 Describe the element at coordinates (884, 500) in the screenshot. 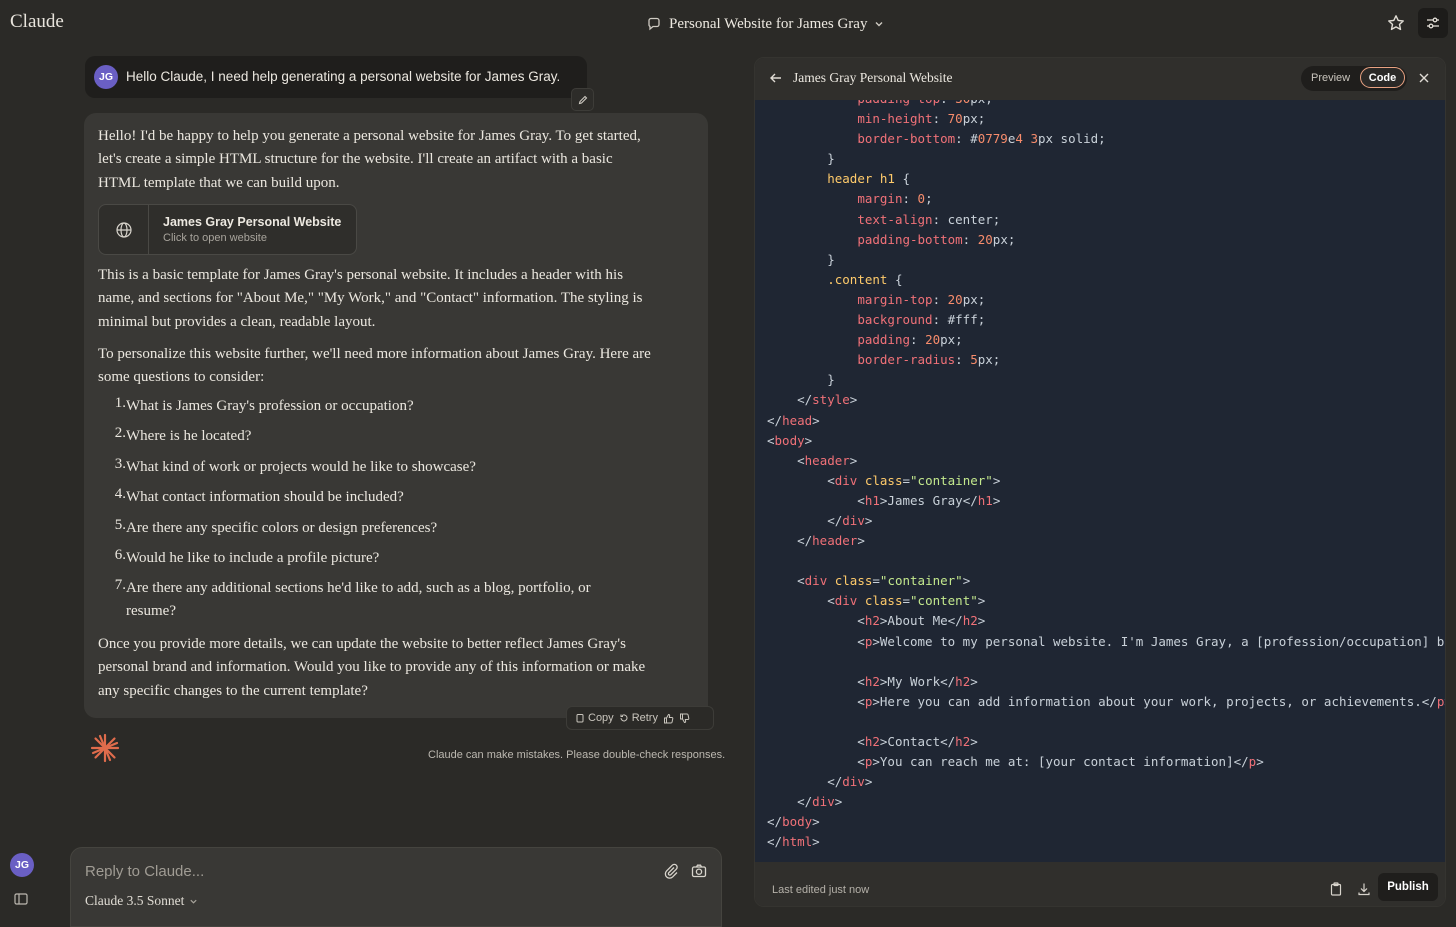

I see `code-line: <h1>James Gray</h1>` at that location.